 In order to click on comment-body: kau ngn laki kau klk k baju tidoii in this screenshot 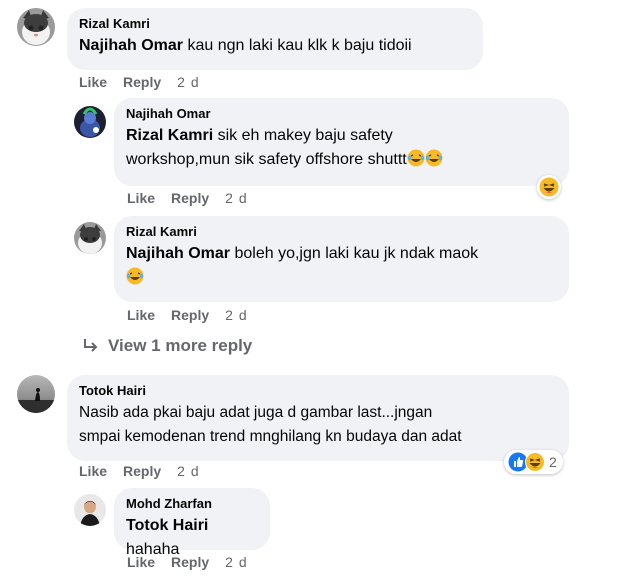, I will do `click(299, 45)`.